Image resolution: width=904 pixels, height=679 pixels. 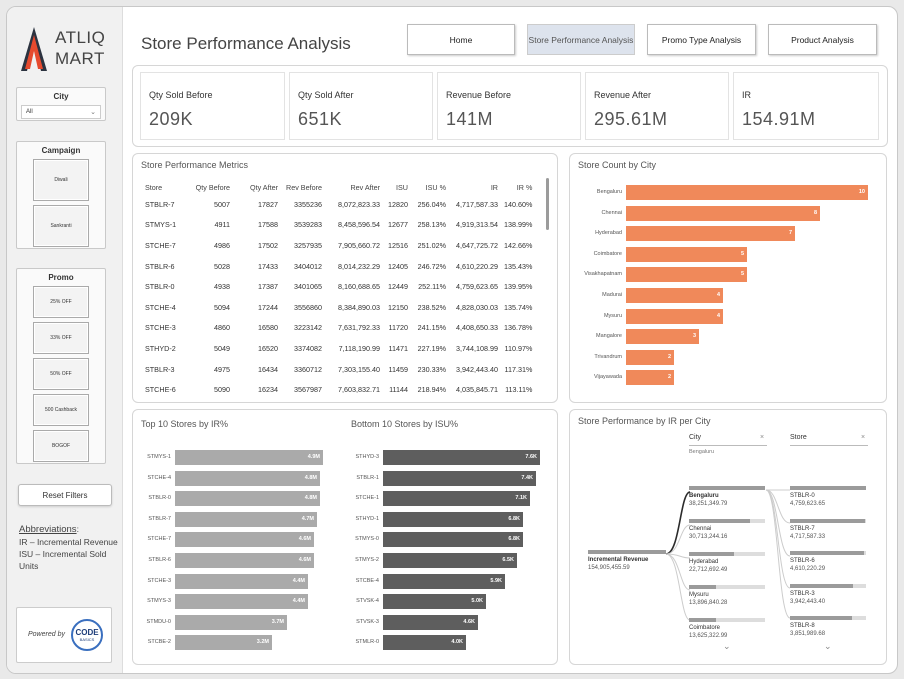 What do you see at coordinates (828, 520) in the screenshot?
I see `decomp-store-bar` at bounding box center [828, 520].